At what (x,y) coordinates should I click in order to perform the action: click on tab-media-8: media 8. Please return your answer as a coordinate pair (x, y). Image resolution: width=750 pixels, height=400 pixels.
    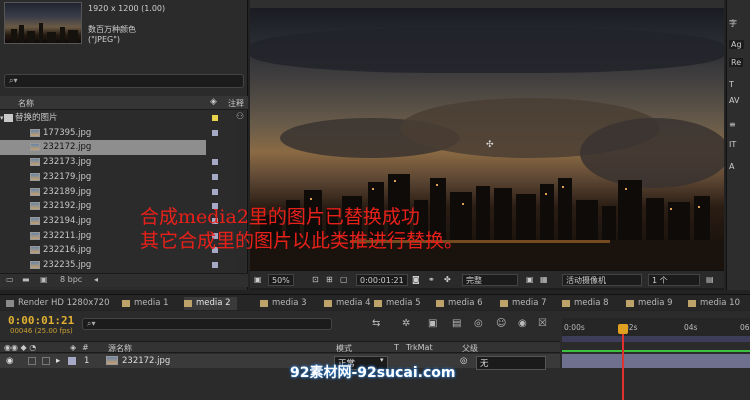
    Looking at the image, I should click on (585, 303).